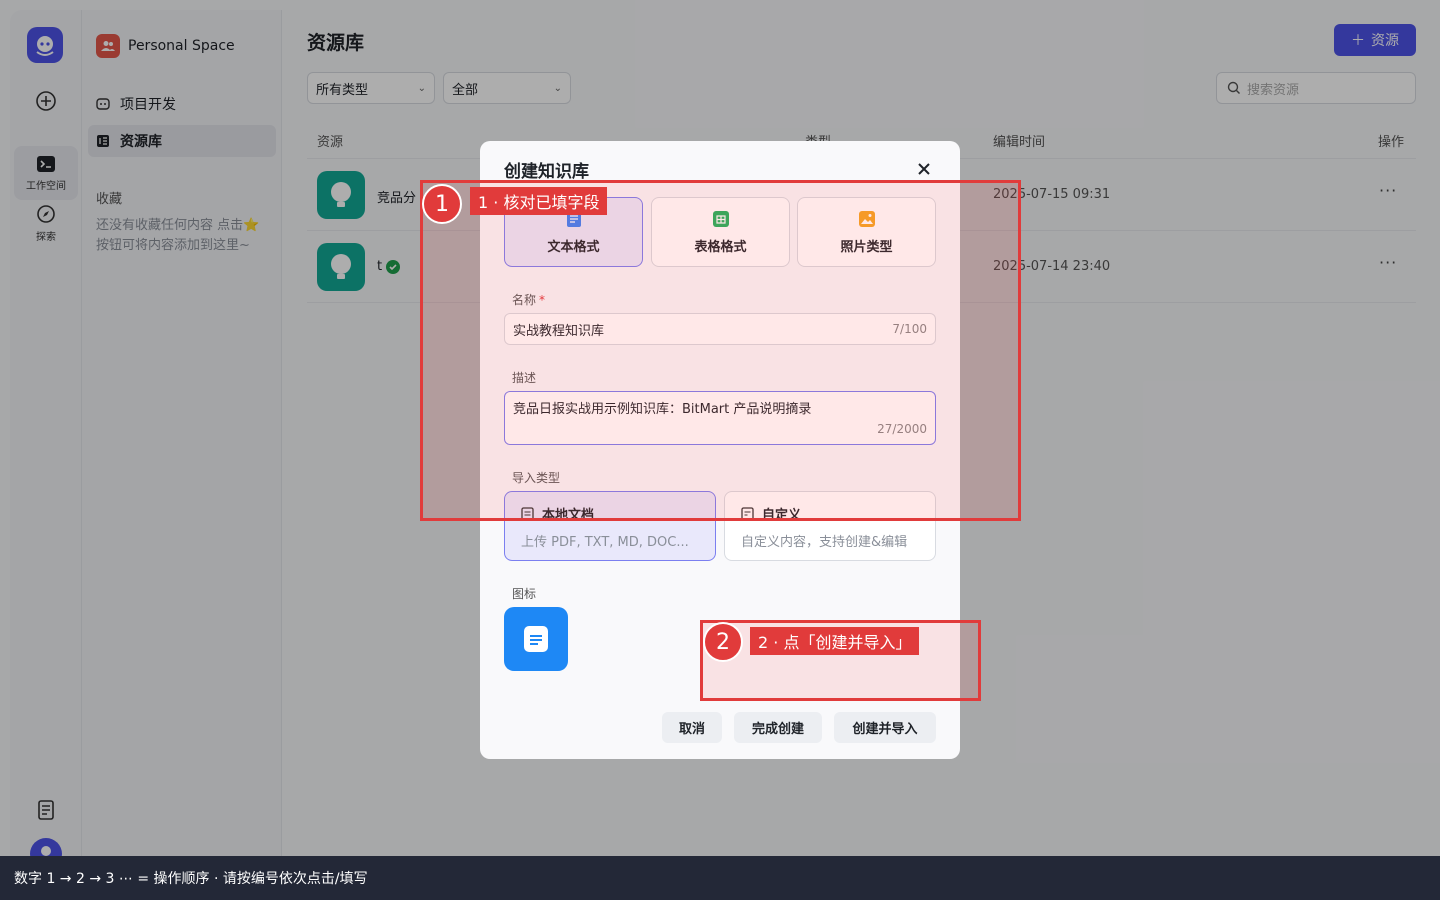 The width and height of the screenshot is (1440, 900). I want to click on close-icon, so click(924, 169).